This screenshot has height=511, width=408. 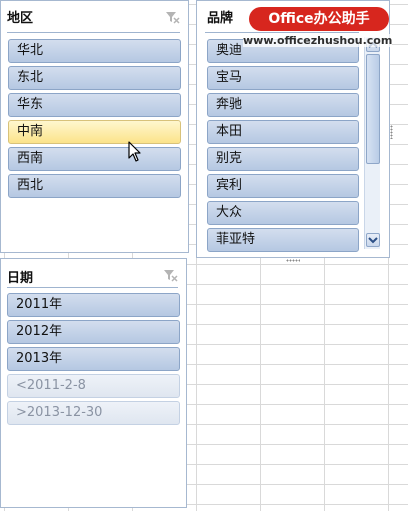 What do you see at coordinates (283, 159) in the screenshot?
I see `slicer-item-buick: 别克` at bounding box center [283, 159].